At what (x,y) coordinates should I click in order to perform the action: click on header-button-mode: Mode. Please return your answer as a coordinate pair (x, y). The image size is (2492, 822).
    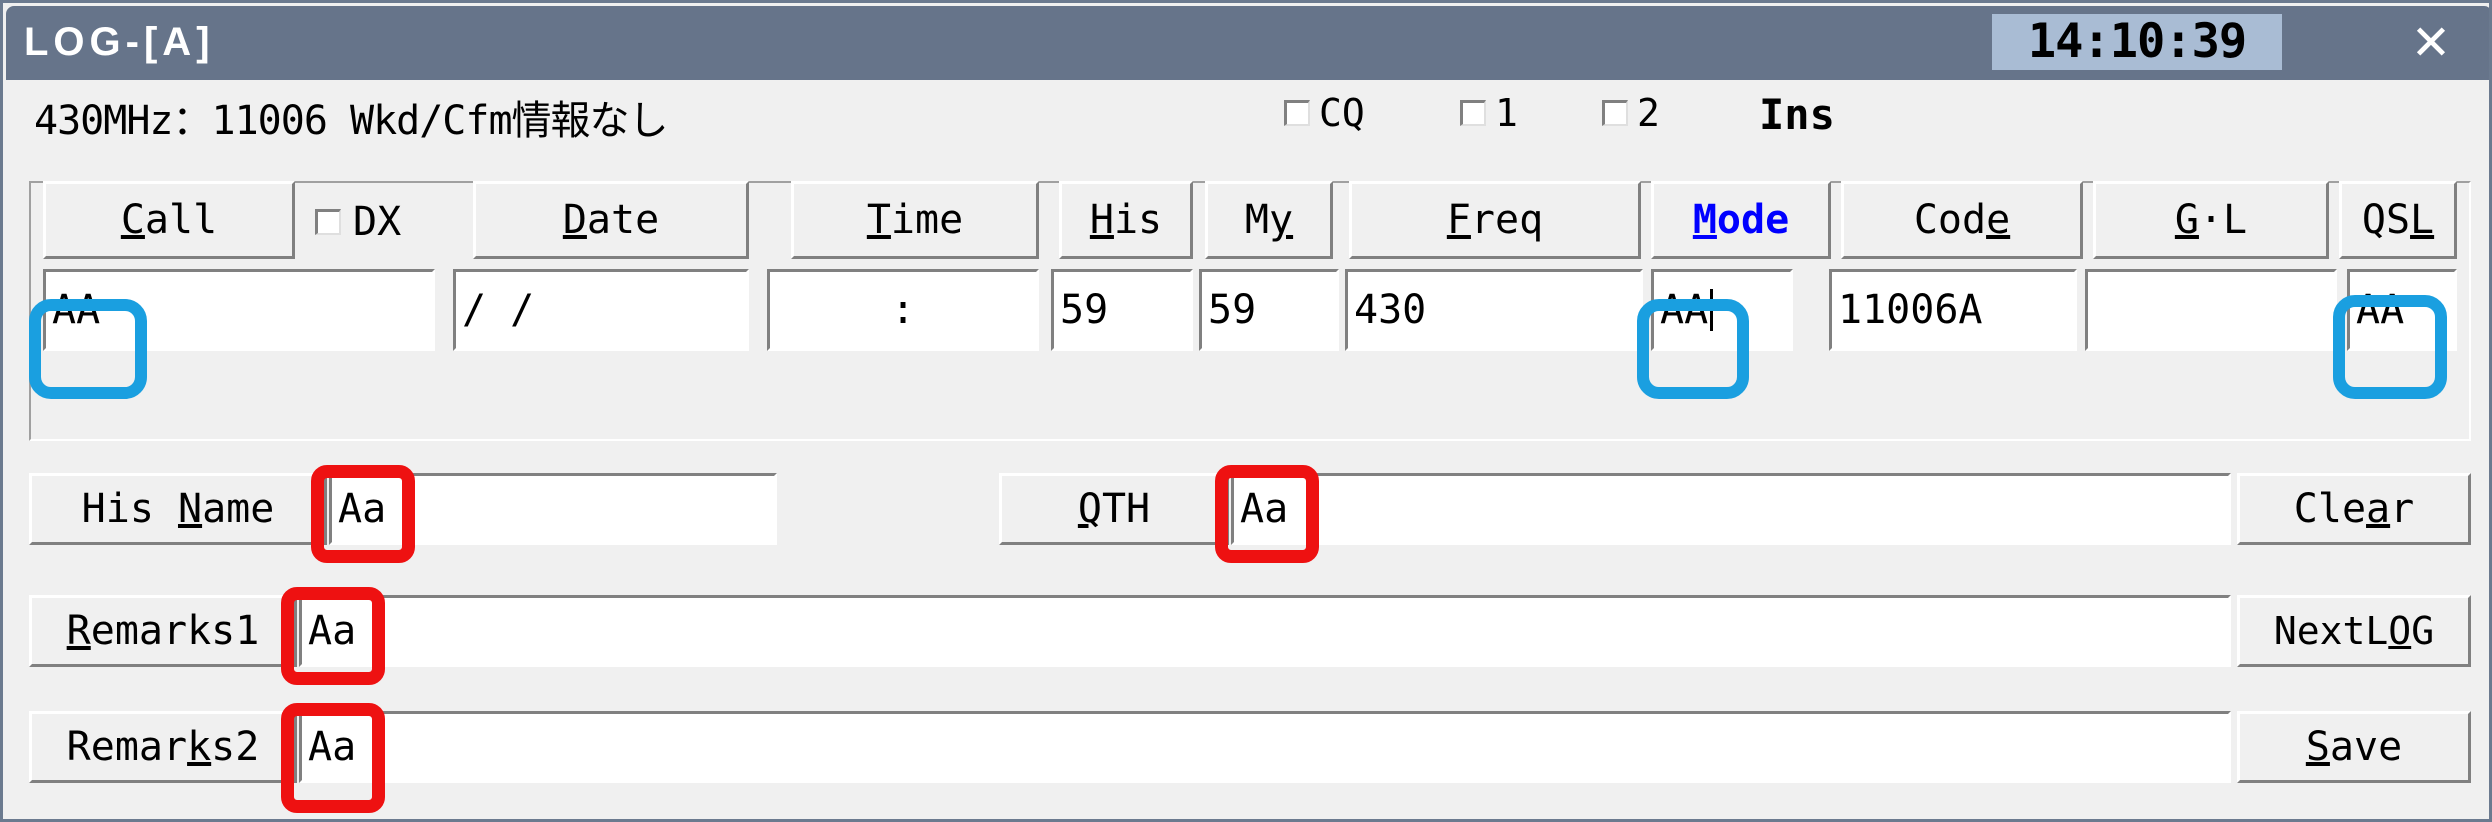
    Looking at the image, I should click on (1741, 220).